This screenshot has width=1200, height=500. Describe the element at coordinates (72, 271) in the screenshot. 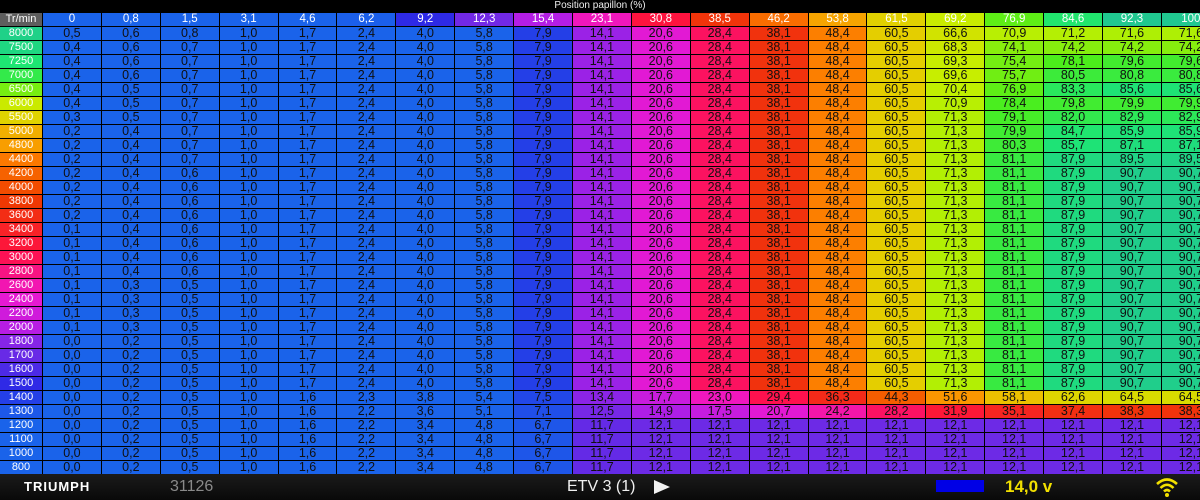

I see `map-cell: 0,1` at that location.